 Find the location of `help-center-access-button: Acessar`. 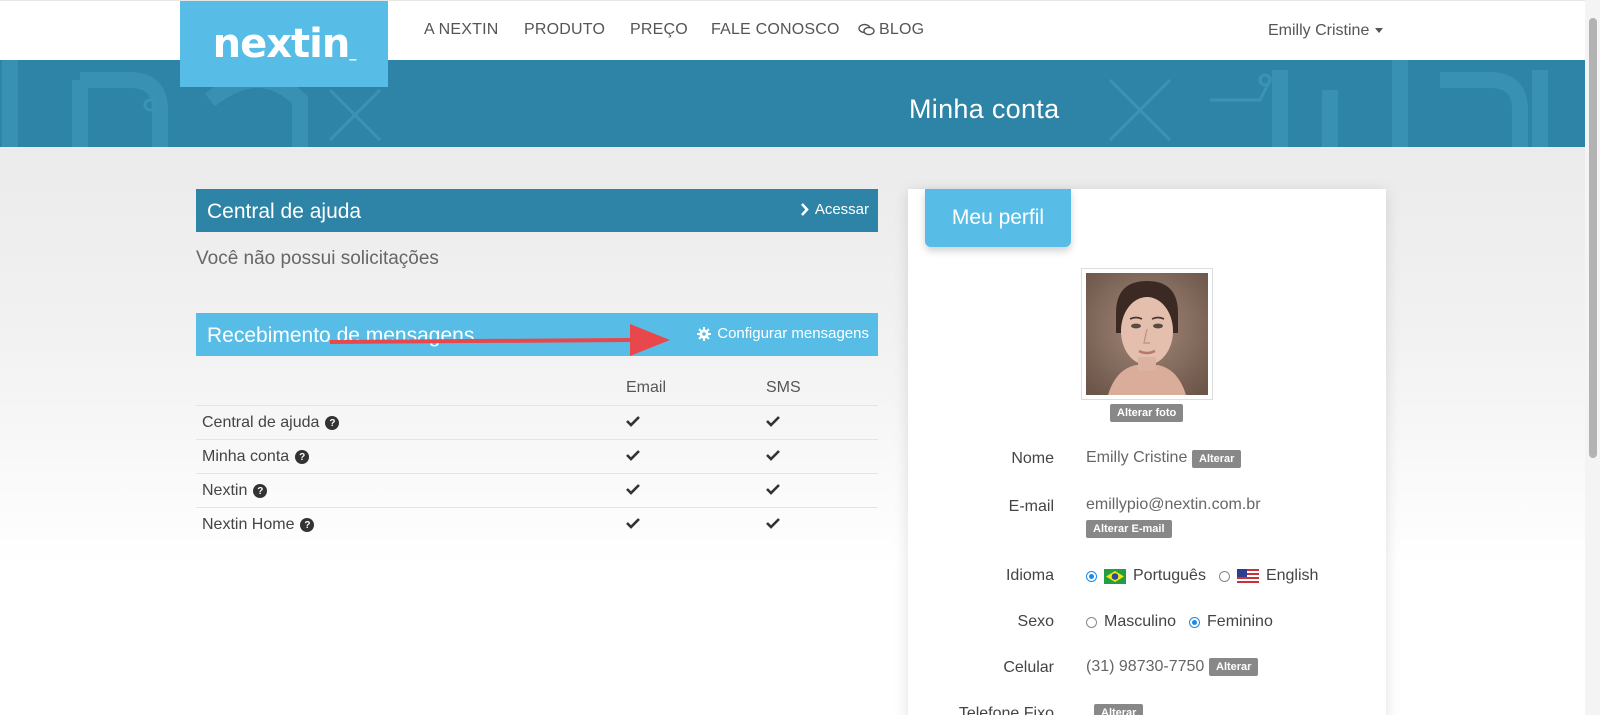

help-center-access-button: Acessar is located at coordinates (834, 209).